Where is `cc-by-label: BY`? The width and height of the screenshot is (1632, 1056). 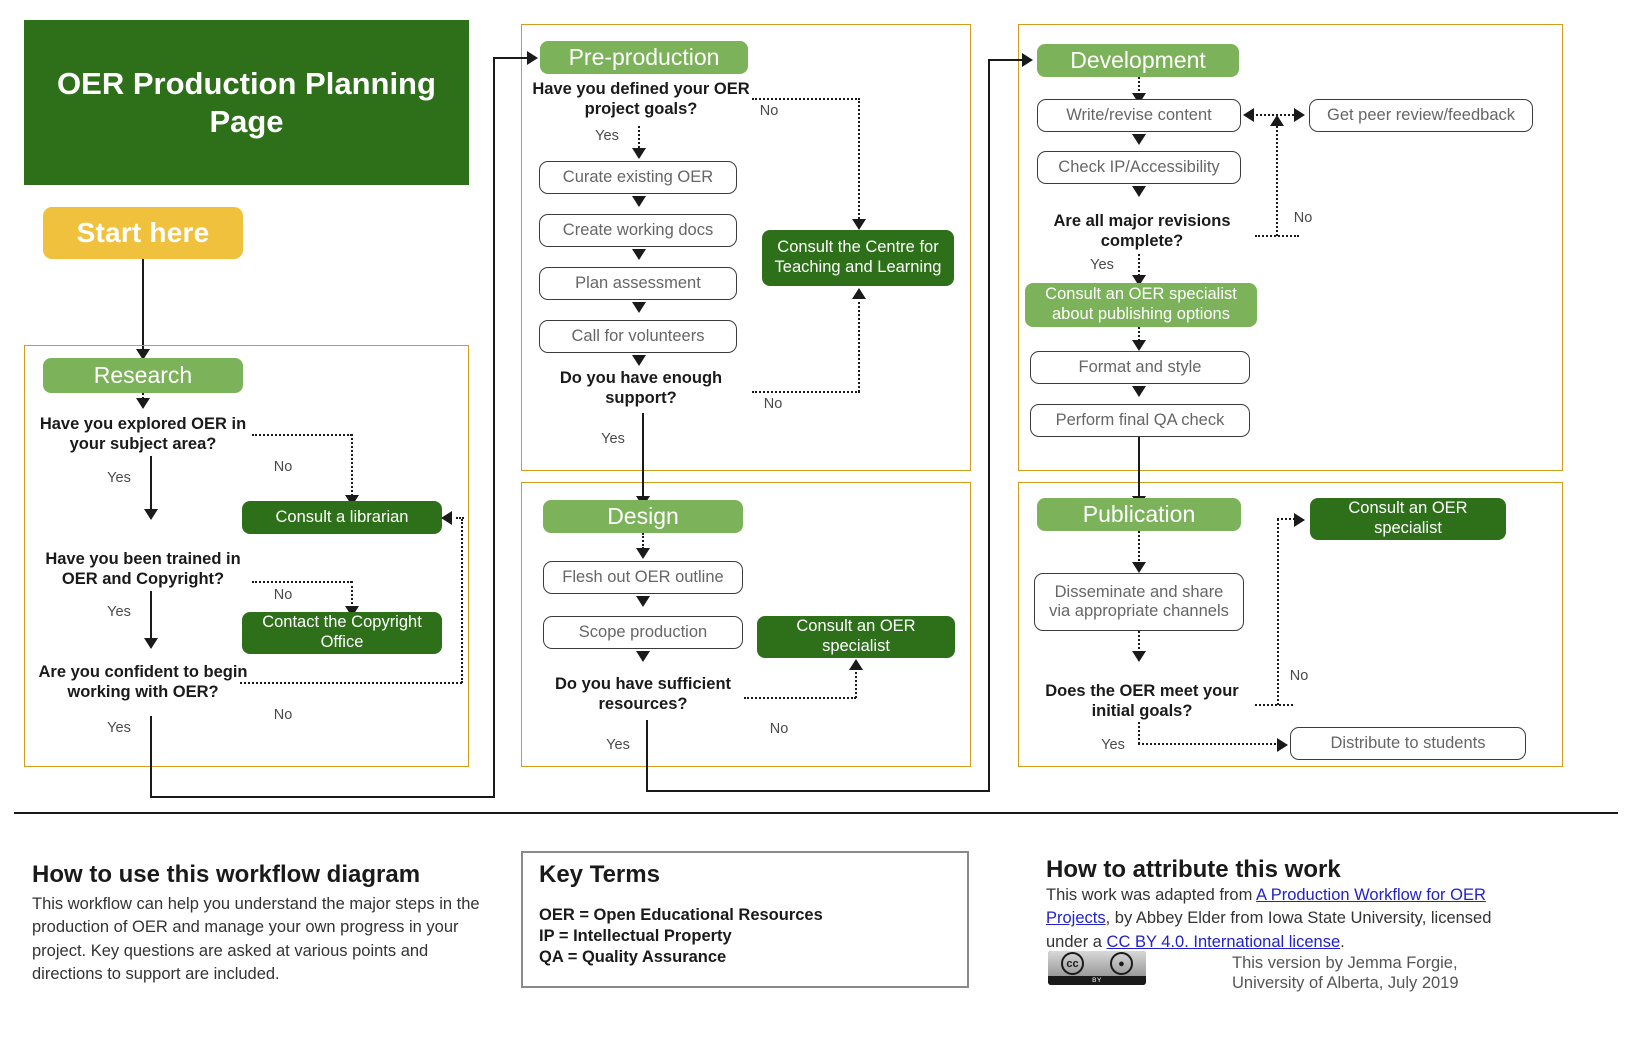
cc-by-label: BY is located at coordinates (1097, 980).